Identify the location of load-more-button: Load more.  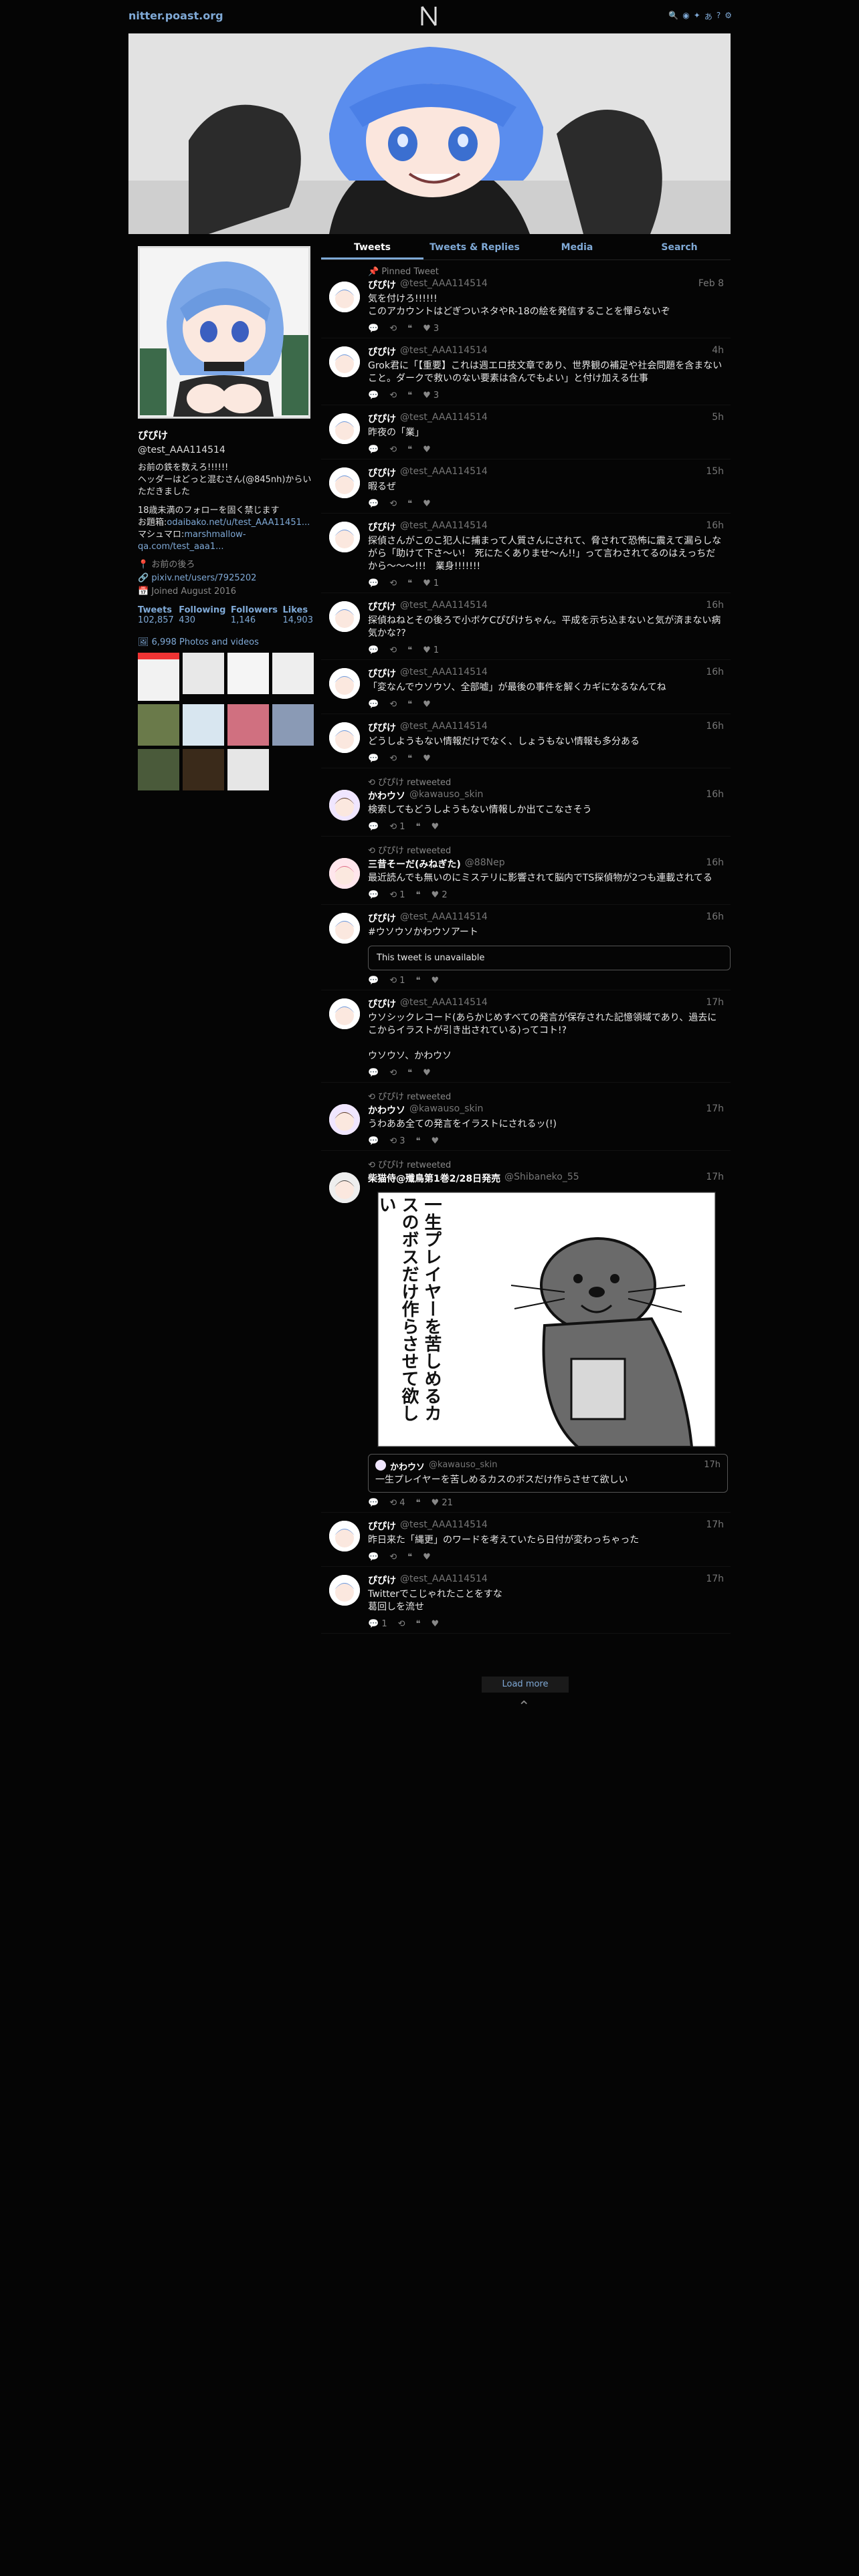
(525, 1685).